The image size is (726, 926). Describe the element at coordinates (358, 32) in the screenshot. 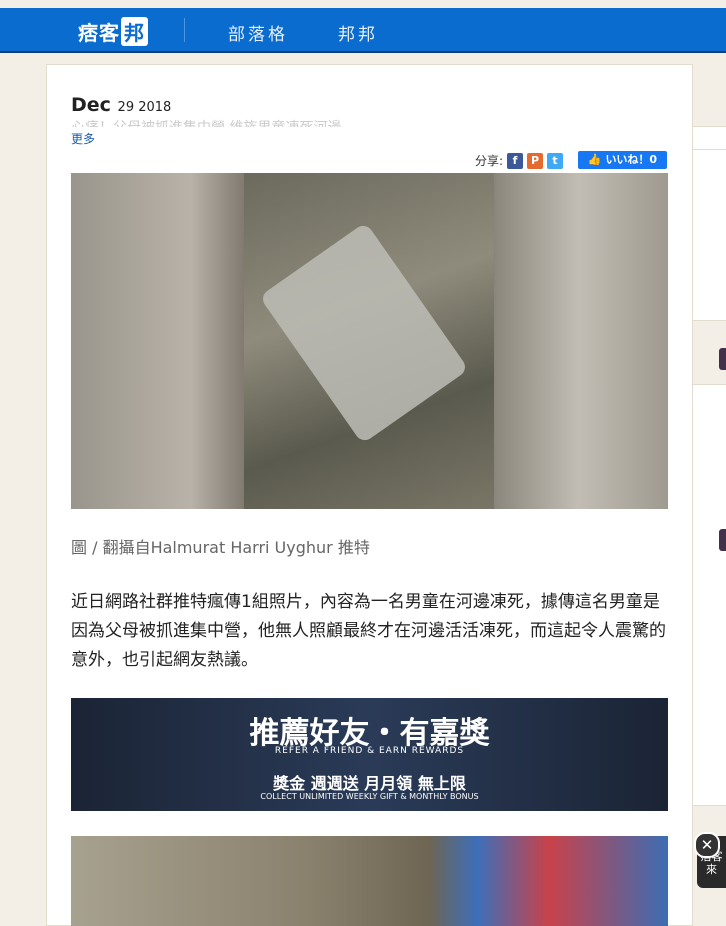

I see `nav-bangbang: 邦邦` at that location.